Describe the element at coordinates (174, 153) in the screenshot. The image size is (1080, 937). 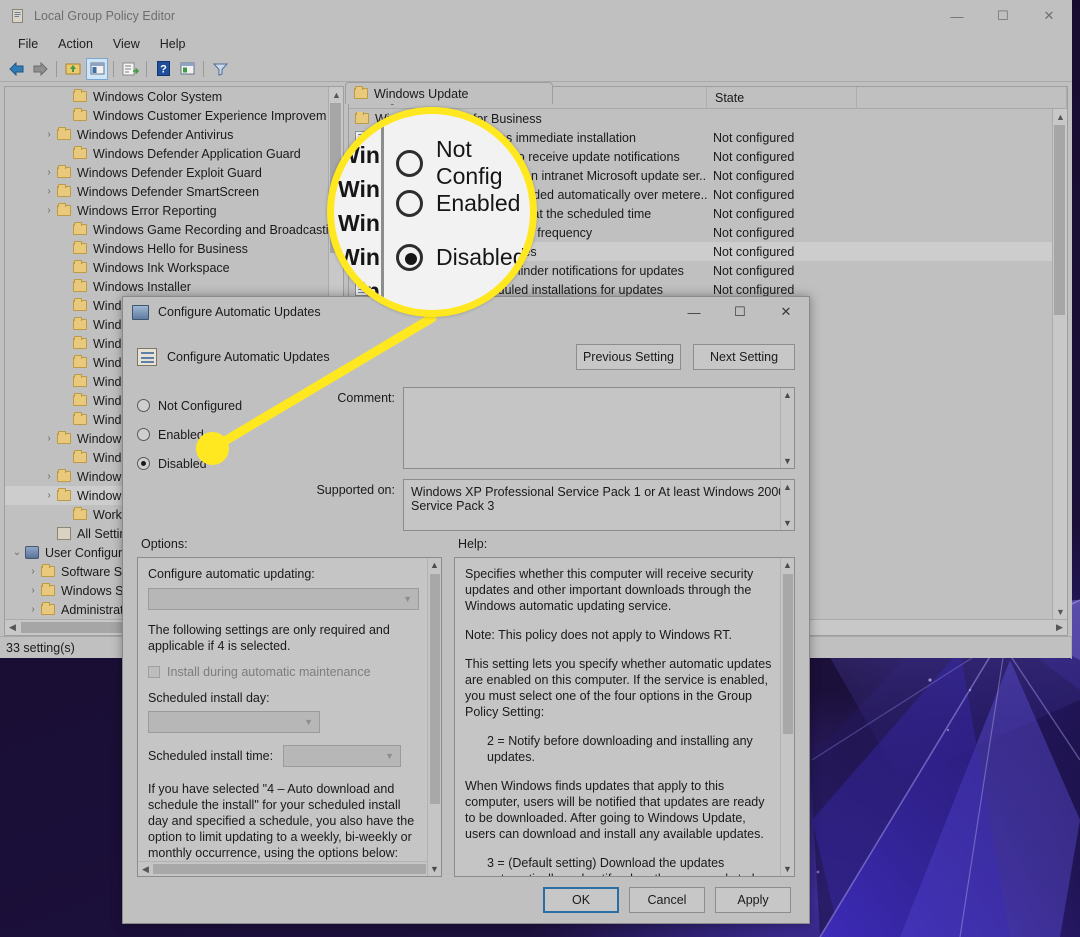
I see `tree-item: Windows Defender Application Guard` at that location.